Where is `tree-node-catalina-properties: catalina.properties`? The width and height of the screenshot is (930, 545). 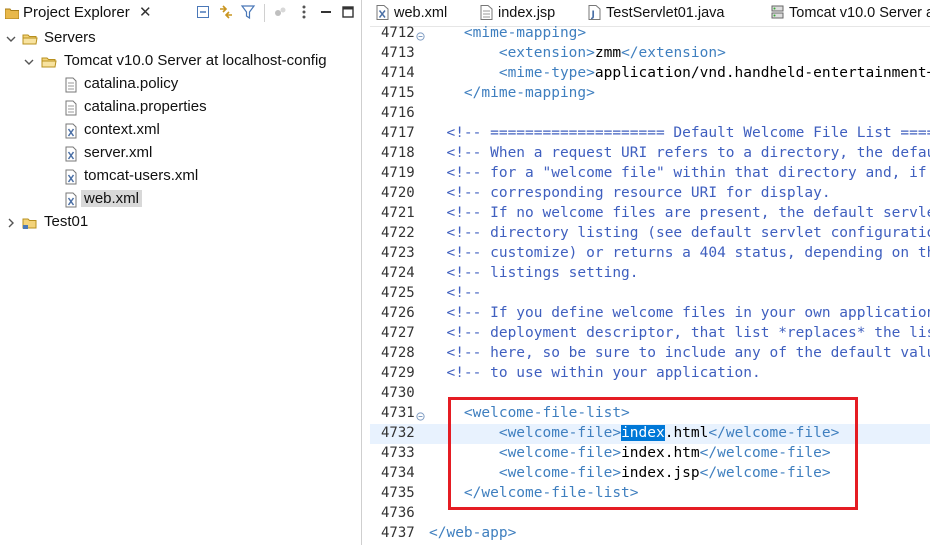 tree-node-catalina-properties: catalina.properties is located at coordinates (180, 108).